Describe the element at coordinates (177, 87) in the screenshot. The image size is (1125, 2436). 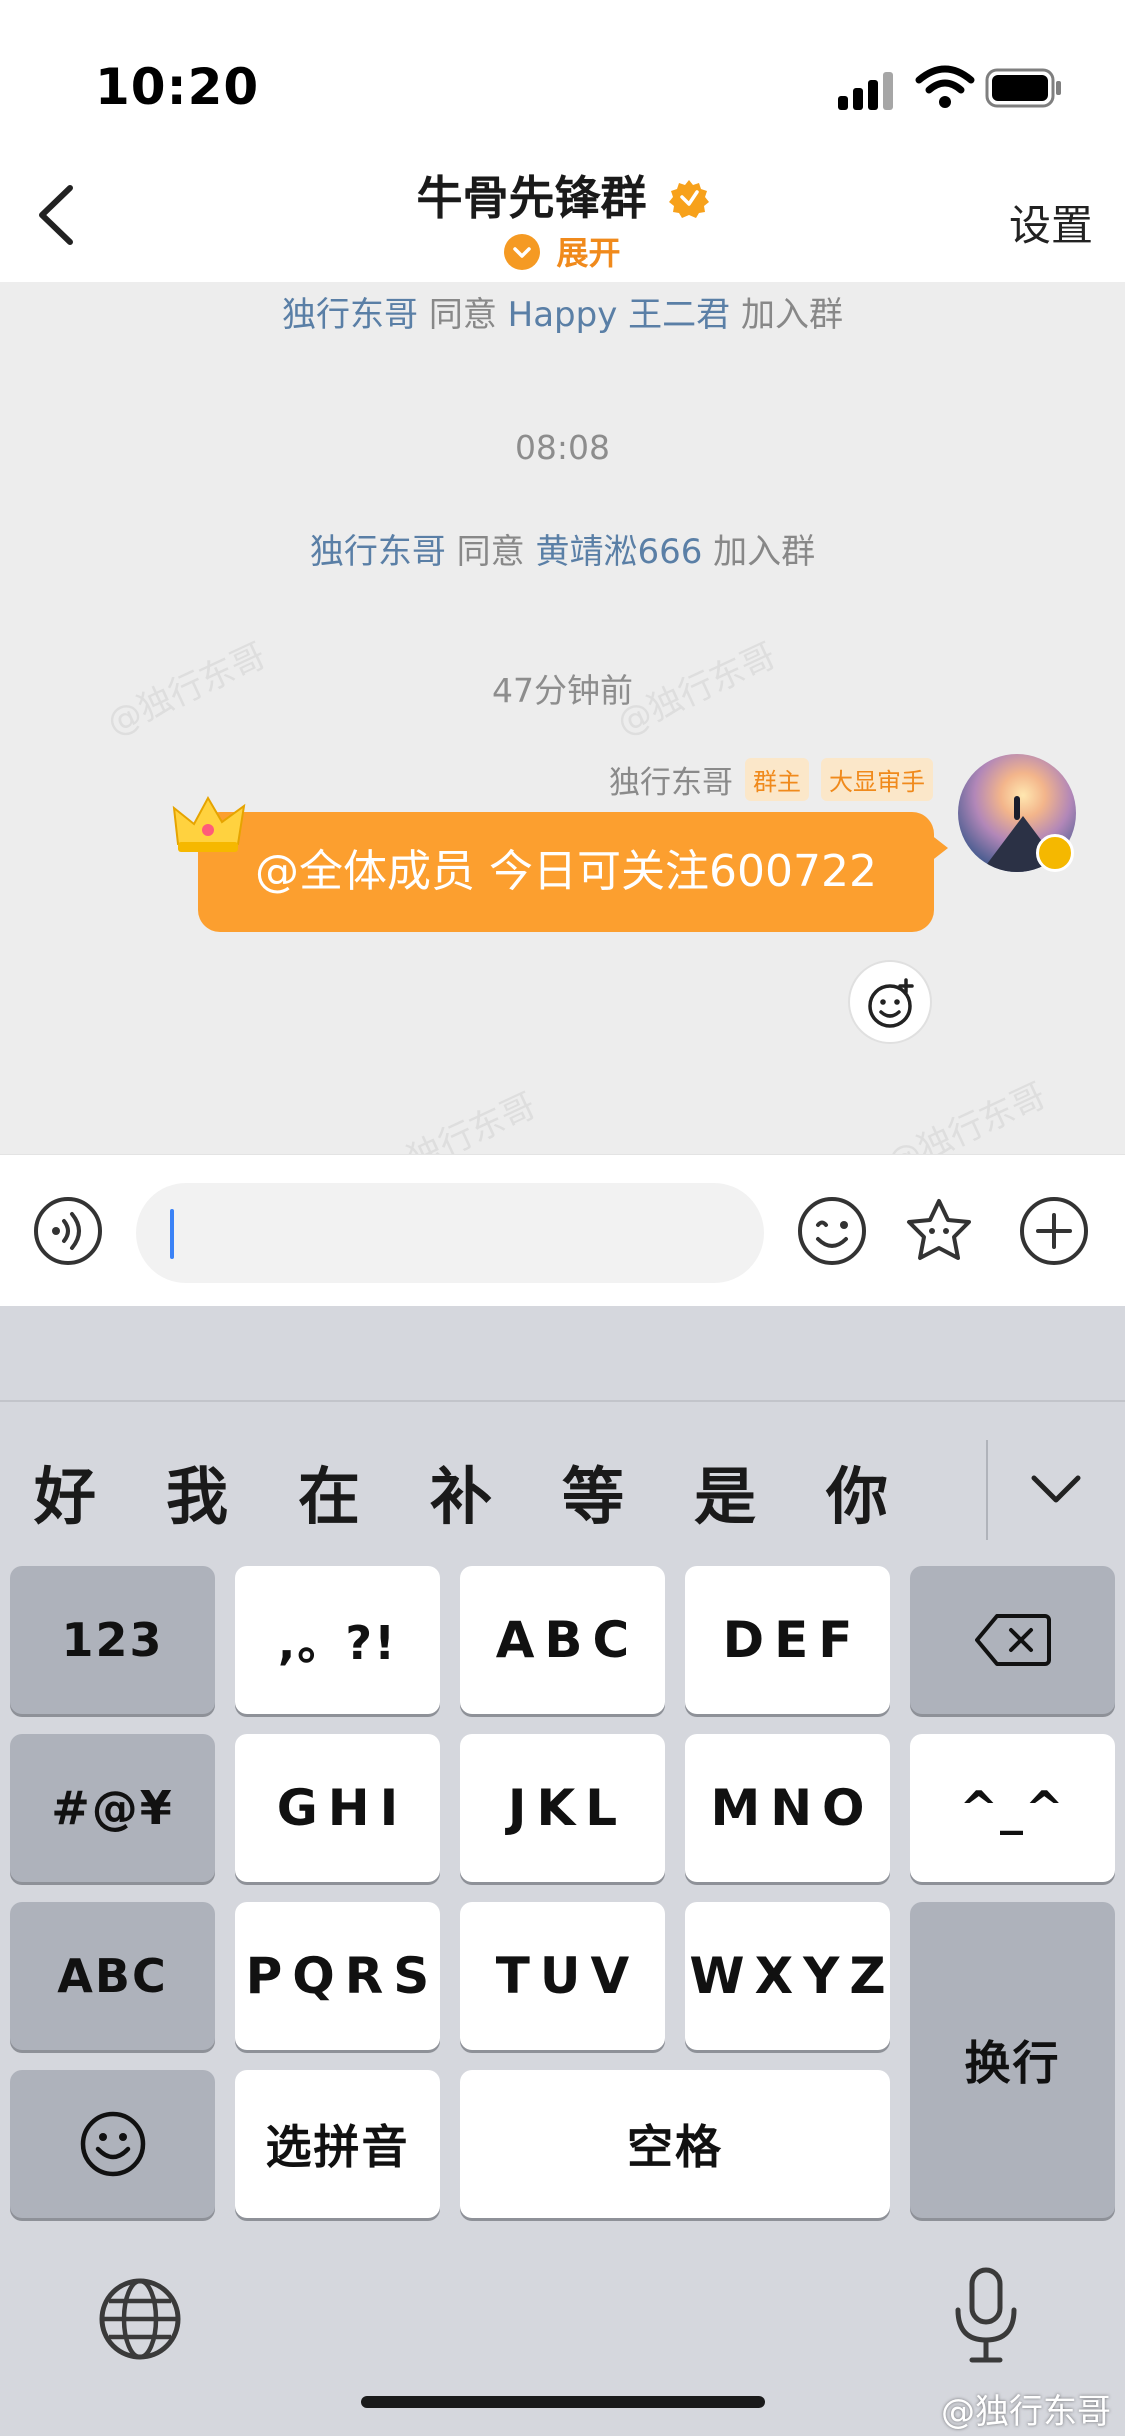
I see `status-time: 10:20` at that location.